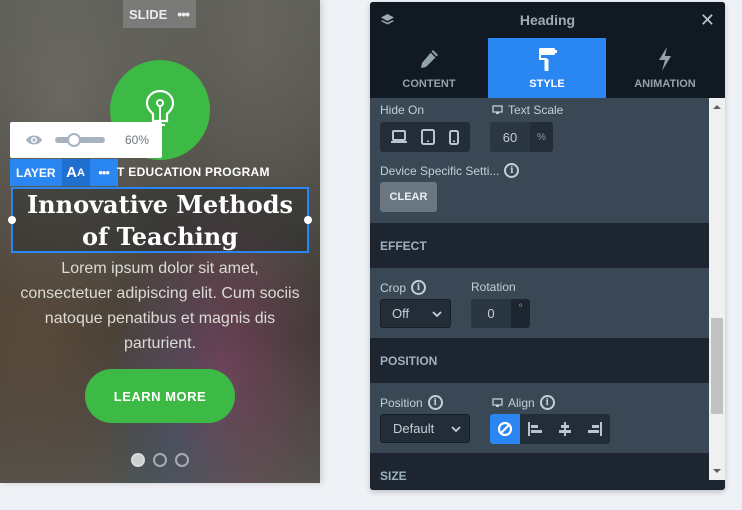  Describe the element at coordinates (387, 20) in the screenshot. I see `layers-icon` at that location.